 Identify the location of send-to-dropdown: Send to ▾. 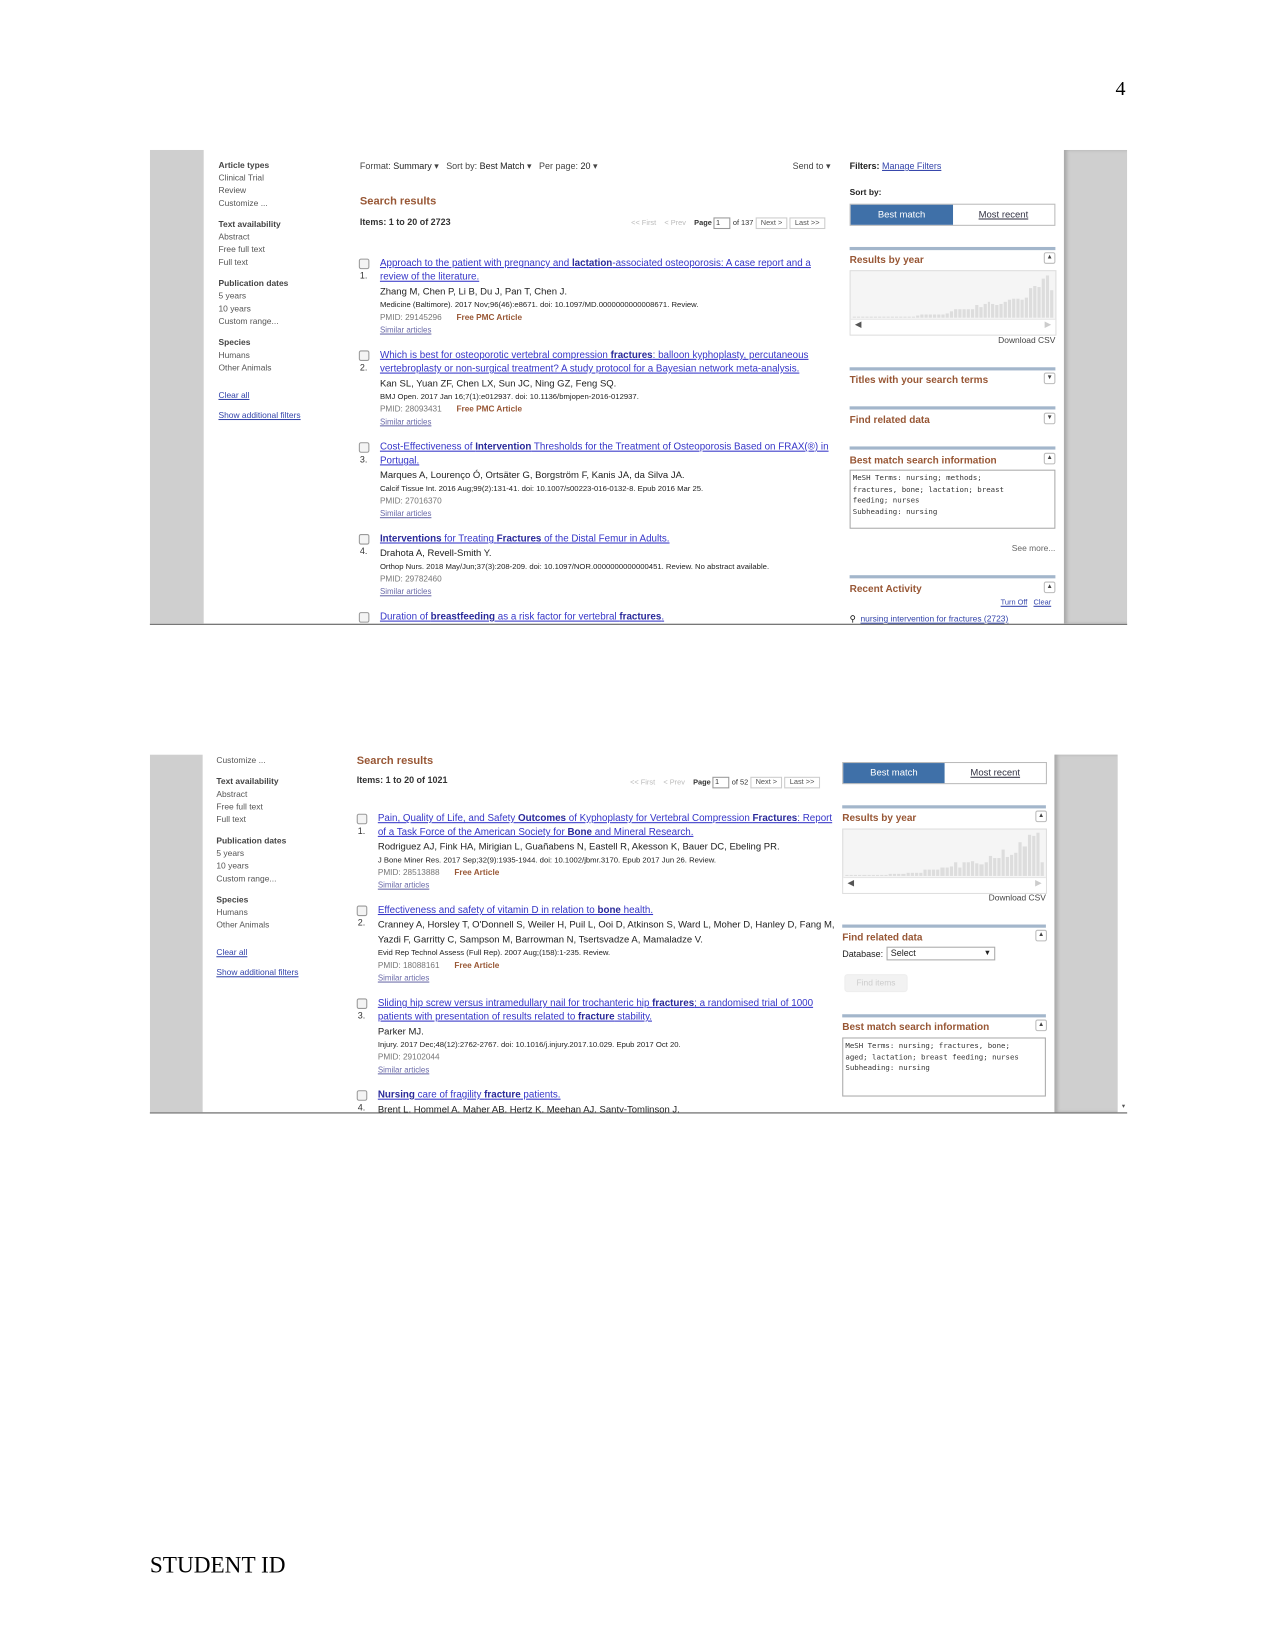
(812, 166).